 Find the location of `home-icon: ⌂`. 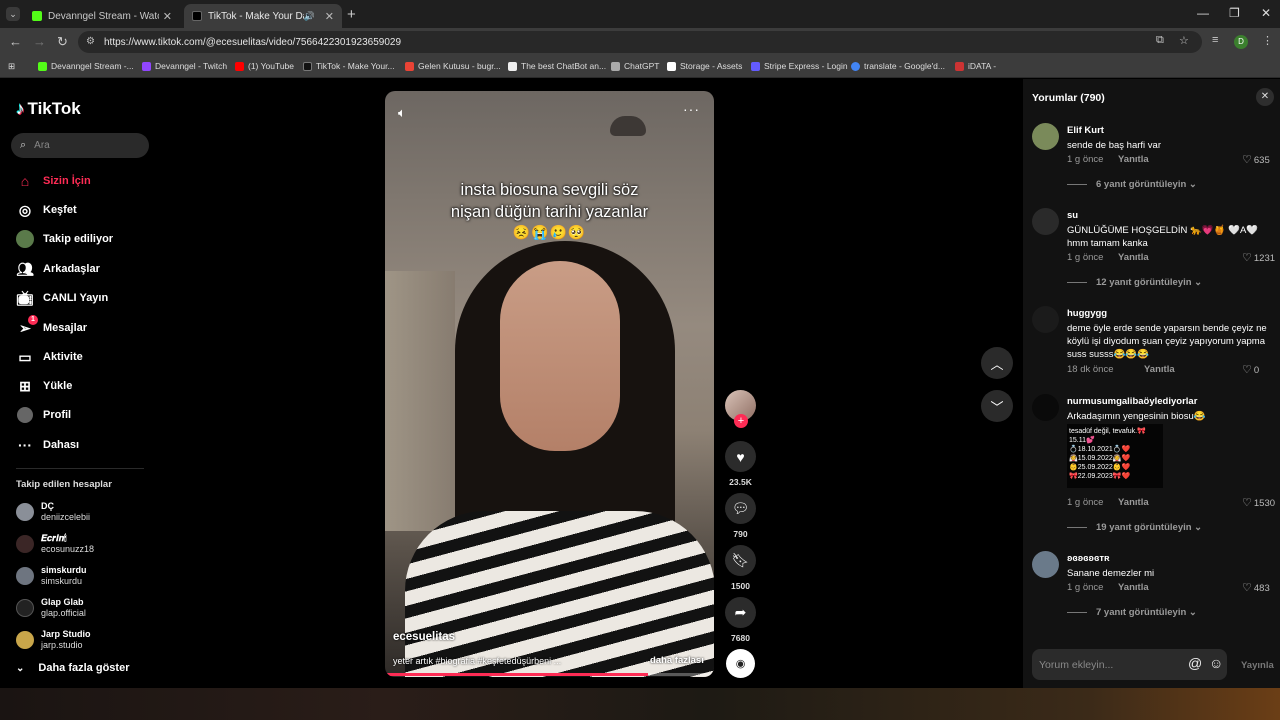

home-icon: ⌂ is located at coordinates (25, 181).